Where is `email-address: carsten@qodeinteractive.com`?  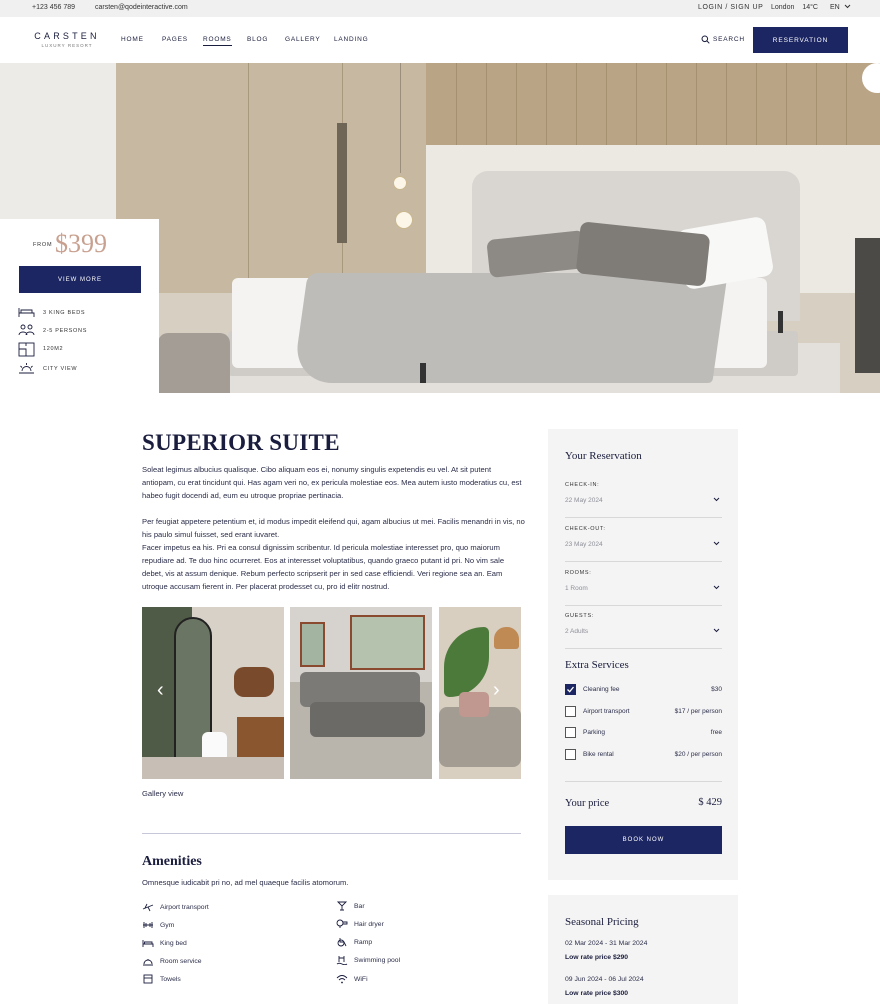
email-address: carsten@qodeinteractive.com is located at coordinates (141, 7).